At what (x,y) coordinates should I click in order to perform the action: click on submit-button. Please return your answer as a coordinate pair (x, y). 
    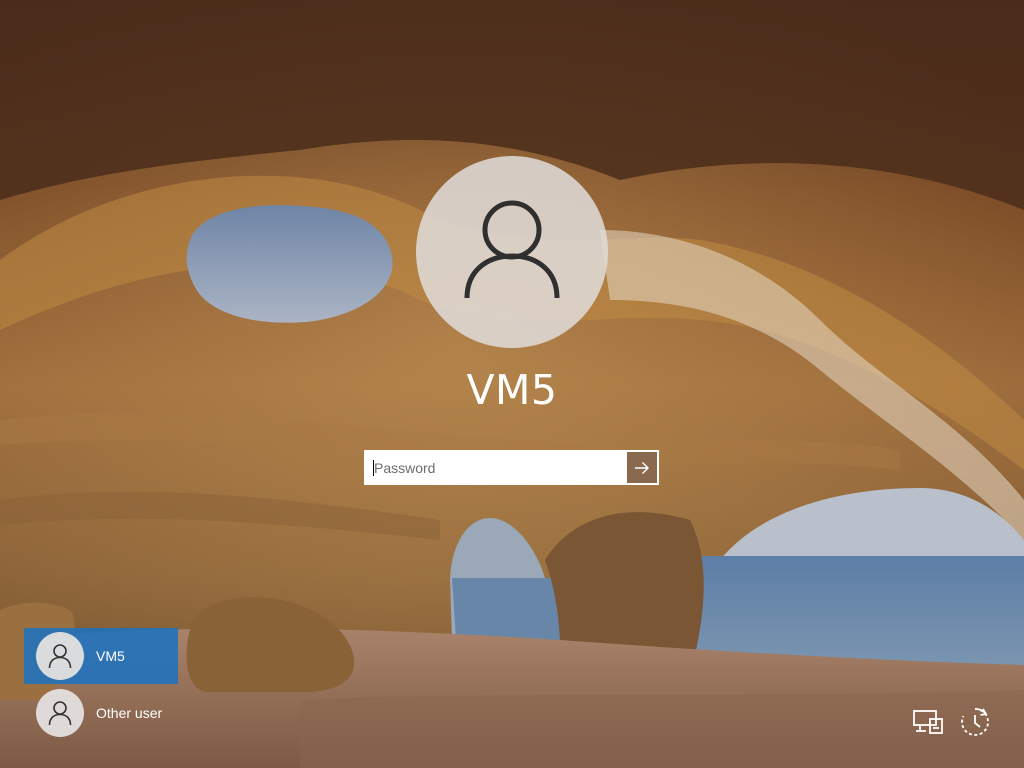
    Looking at the image, I should click on (642, 467).